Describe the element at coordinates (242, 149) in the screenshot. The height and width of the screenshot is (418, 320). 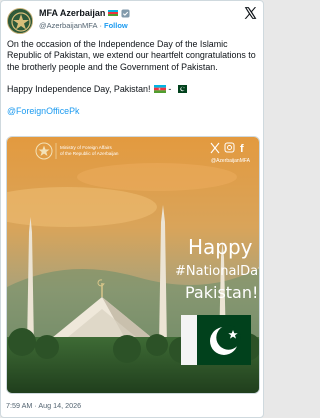
I see `facebook-icon: f` at that location.